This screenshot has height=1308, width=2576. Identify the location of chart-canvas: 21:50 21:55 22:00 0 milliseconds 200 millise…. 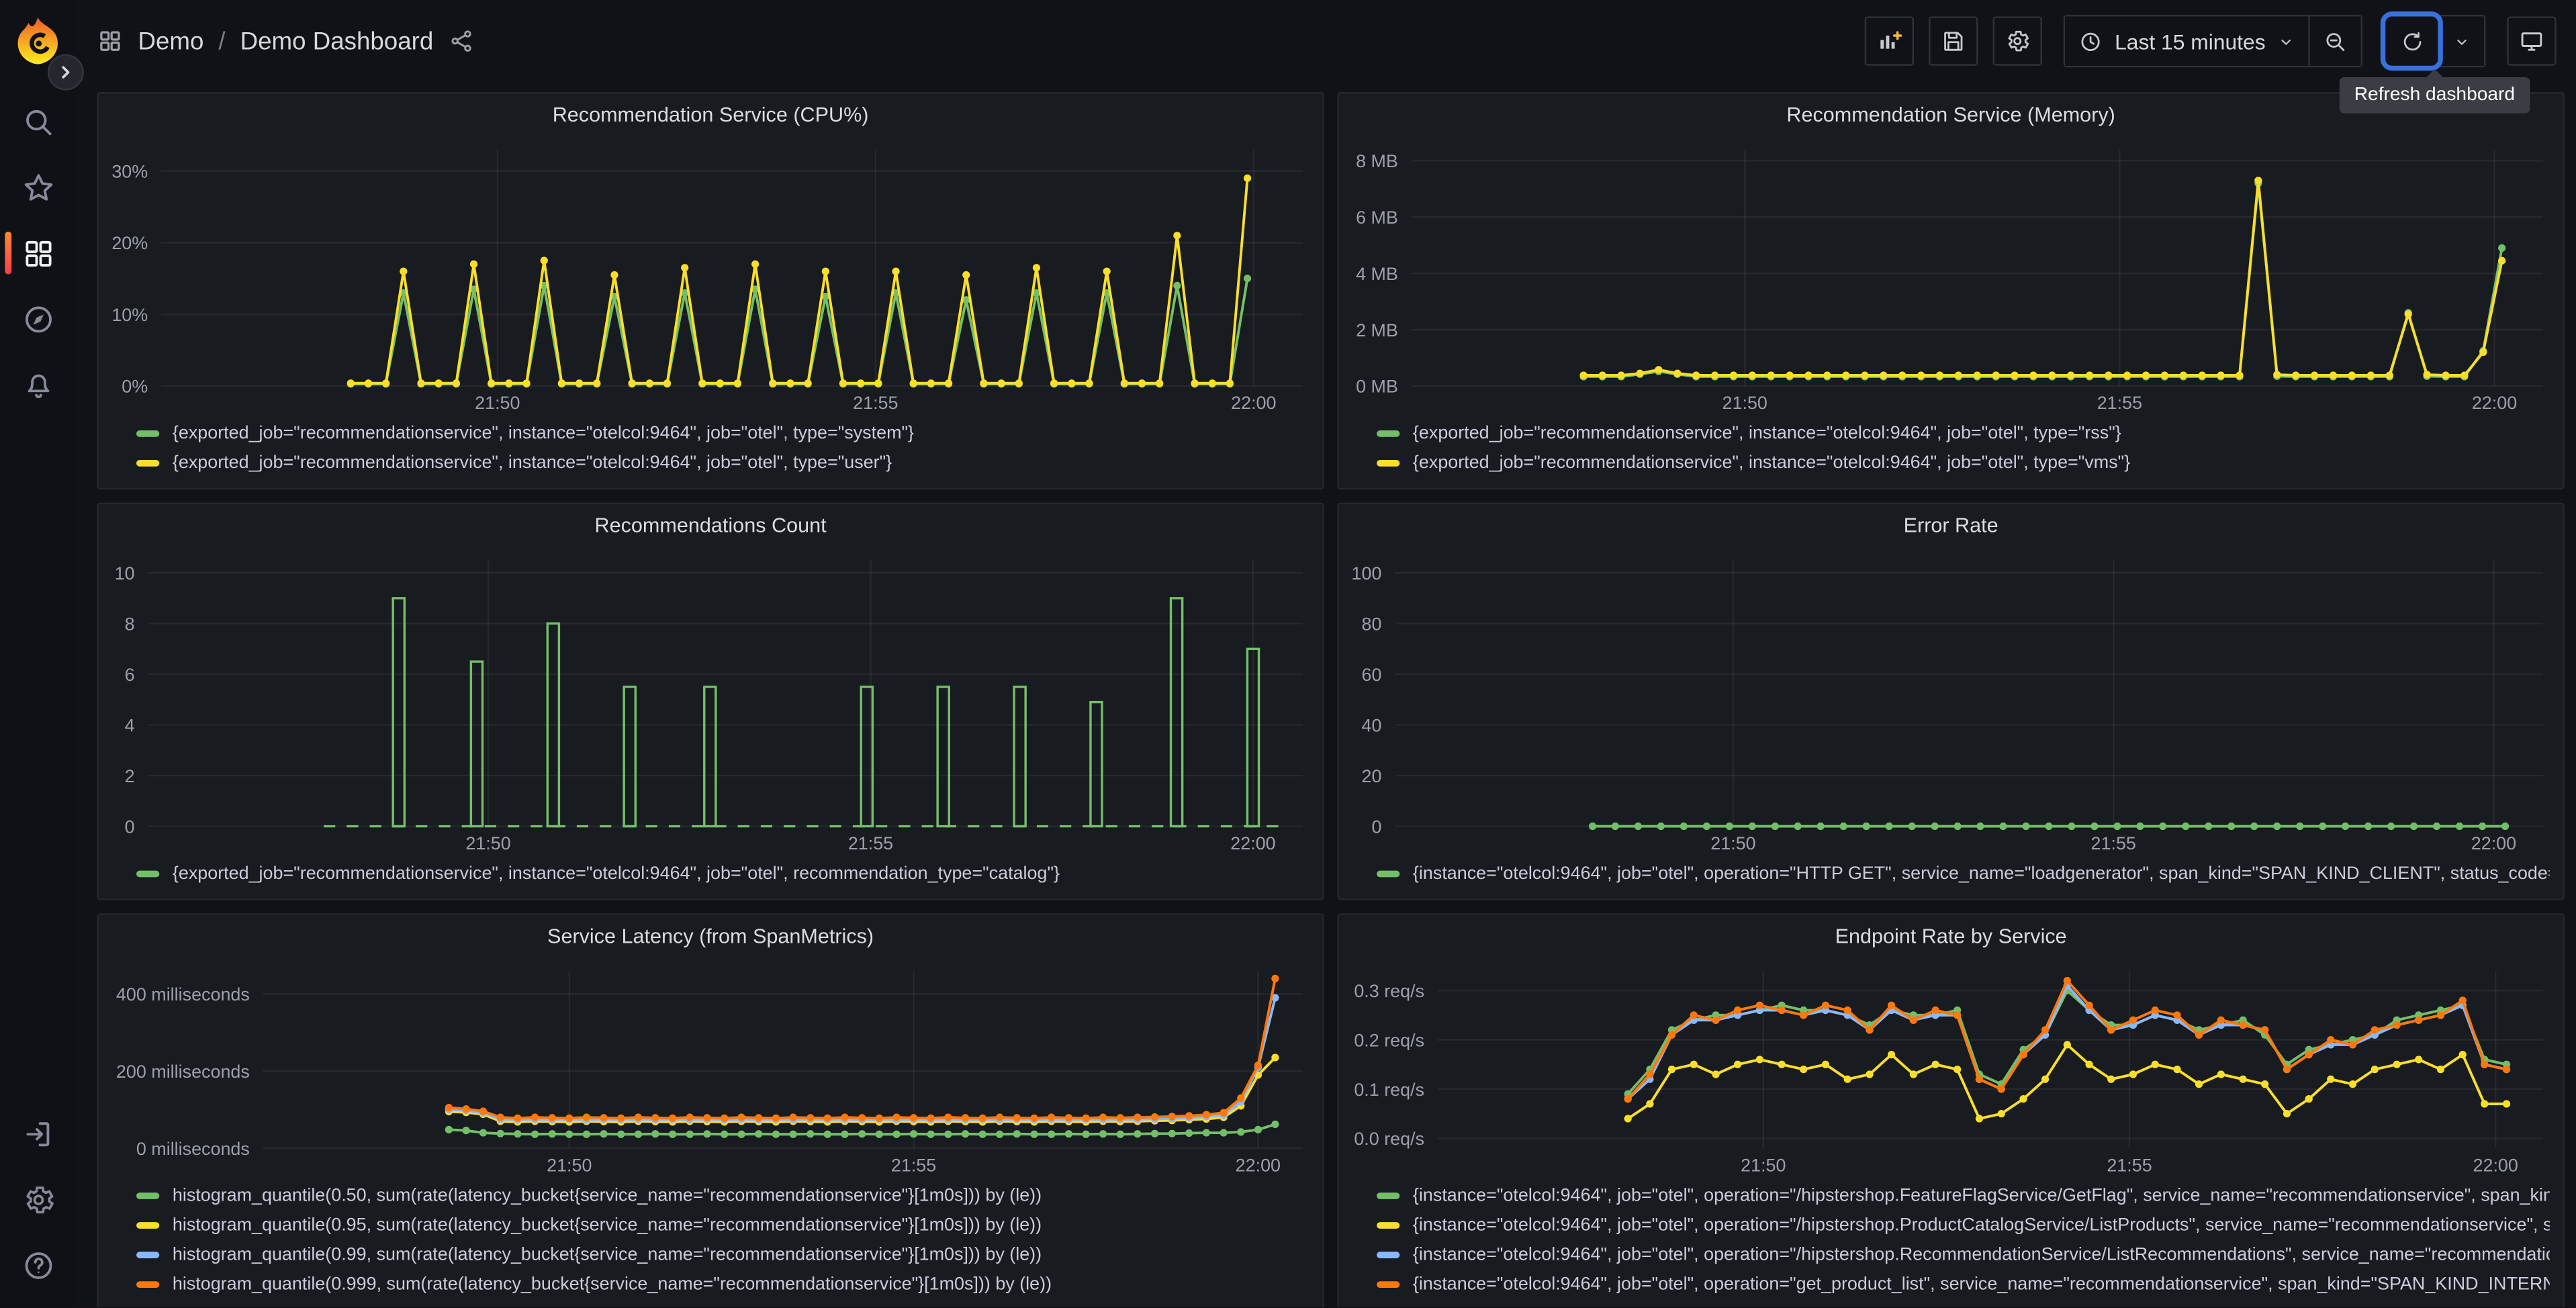
(711, 1067).